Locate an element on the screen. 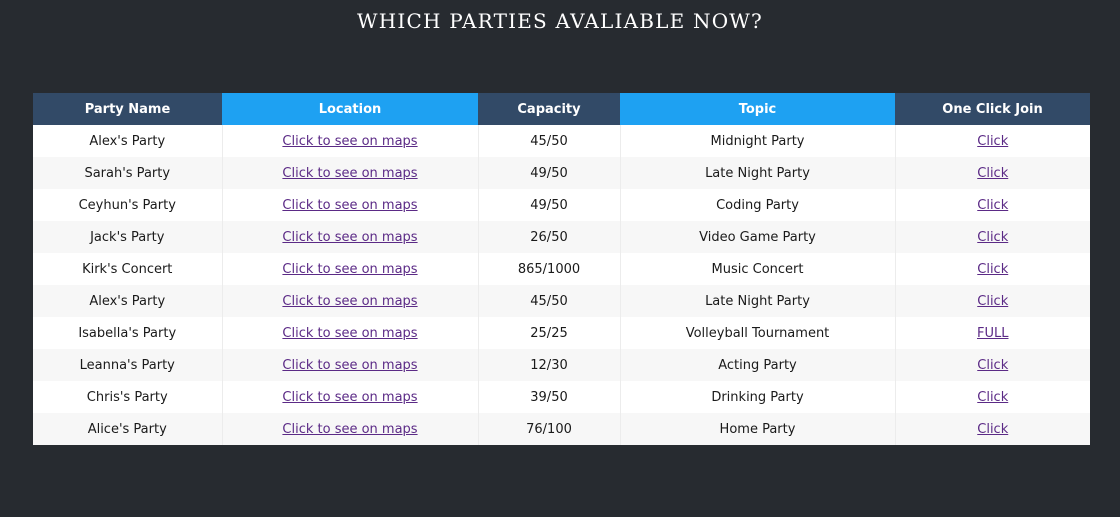 The width and height of the screenshot is (1120, 517). topic-cell: Video Game Party is located at coordinates (758, 237).